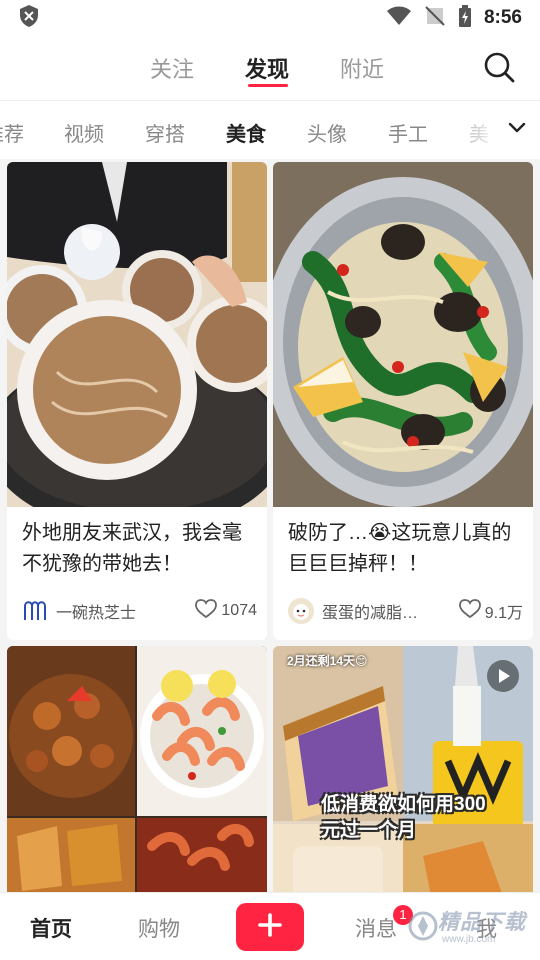 This screenshot has width=540, height=960. Describe the element at coordinates (29, 18) in the screenshot. I see `shield-icon` at that location.